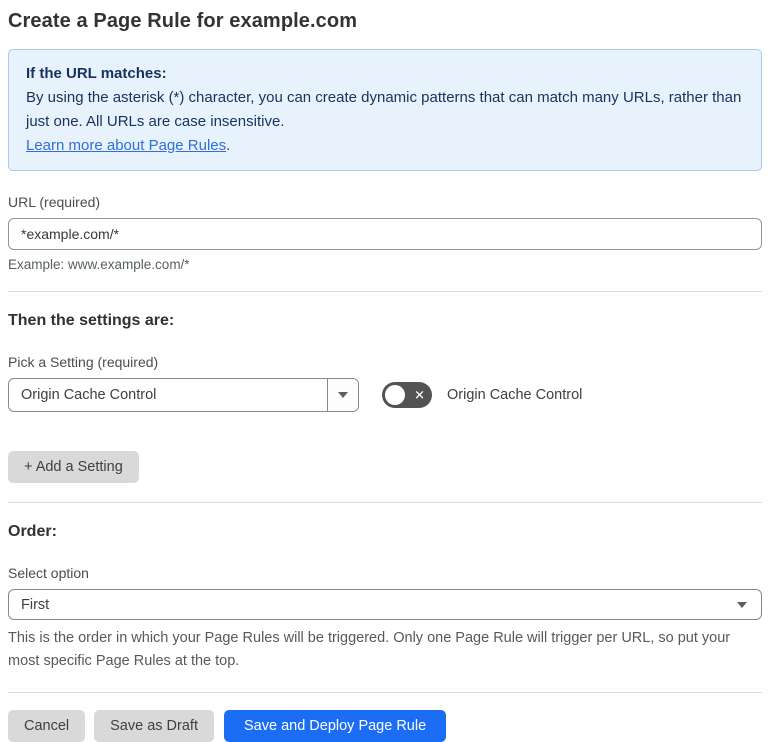 The image size is (770, 742). What do you see at coordinates (407, 395) in the screenshot?
I see `origin-cache-control-toggle: ✕` at bounding box center [407, 395].